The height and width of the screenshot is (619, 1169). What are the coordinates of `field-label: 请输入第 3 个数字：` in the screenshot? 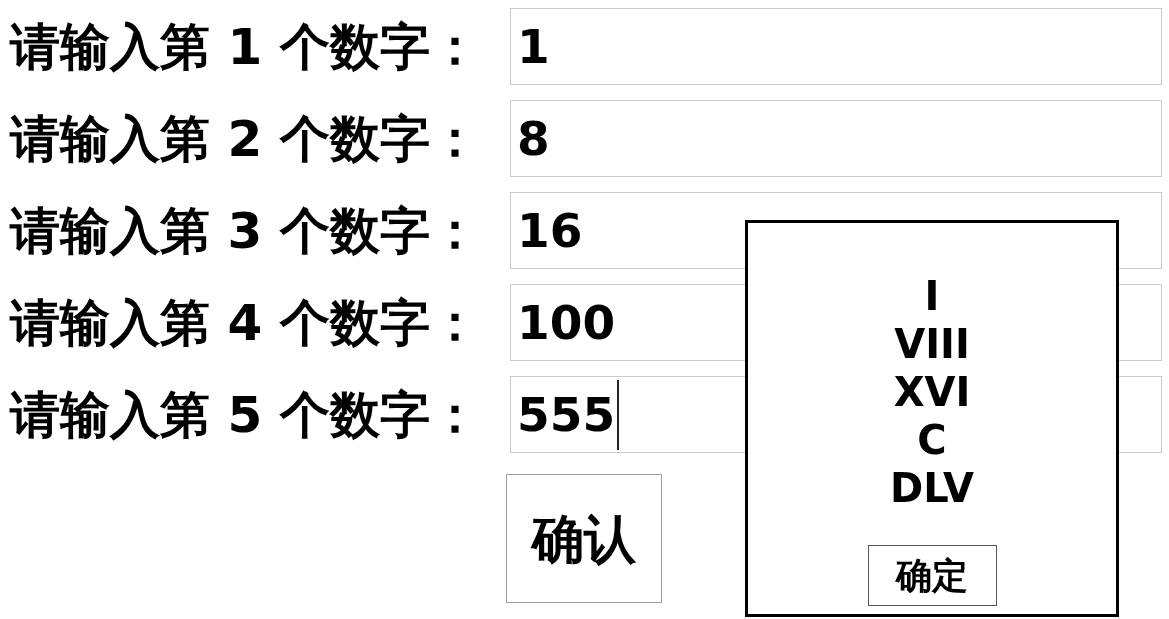 It's located at (245, 230).